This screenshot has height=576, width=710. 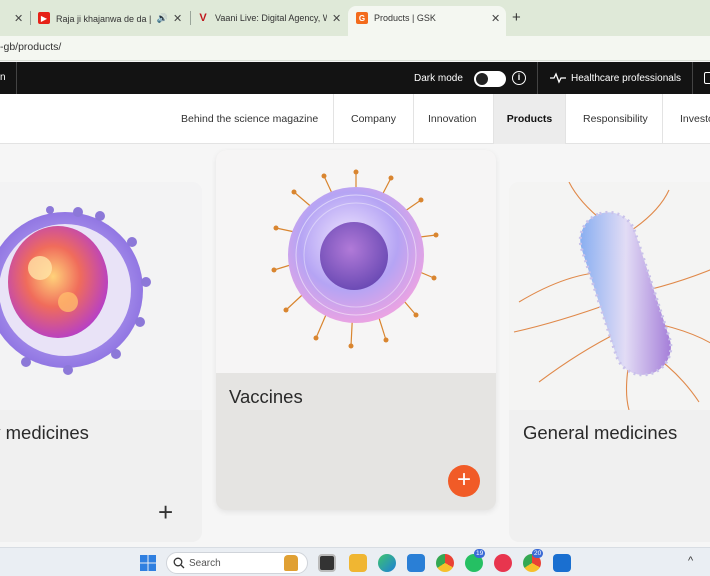 What do you see at coordinates (707, 78) in the screenshot?
I see `external-link-icon` at bounding box center [707, 78].